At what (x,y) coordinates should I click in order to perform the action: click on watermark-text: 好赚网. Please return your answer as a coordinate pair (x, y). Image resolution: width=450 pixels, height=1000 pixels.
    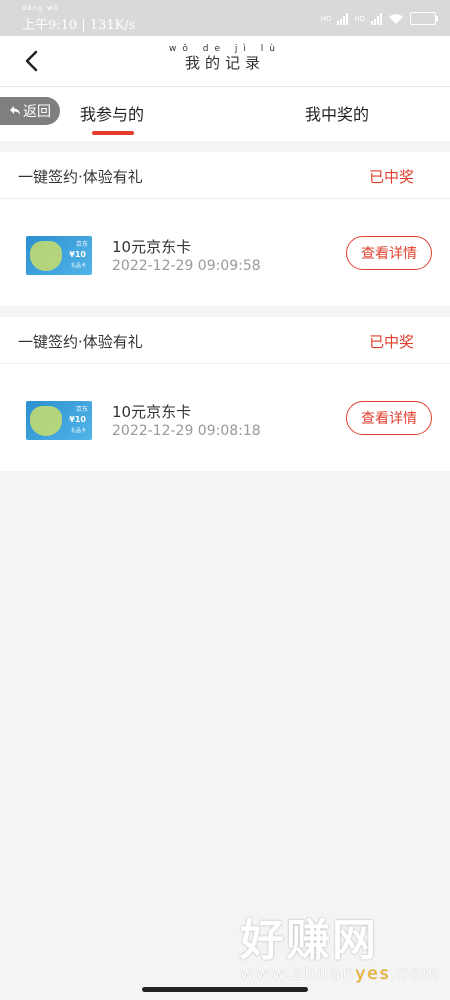
    Looking at the image, I should click on (309, 940).